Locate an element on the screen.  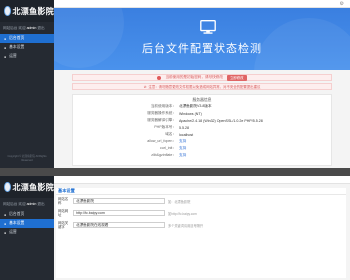
hero-title: 后台文件配置状态检测 is located at coordinates (202, 49).